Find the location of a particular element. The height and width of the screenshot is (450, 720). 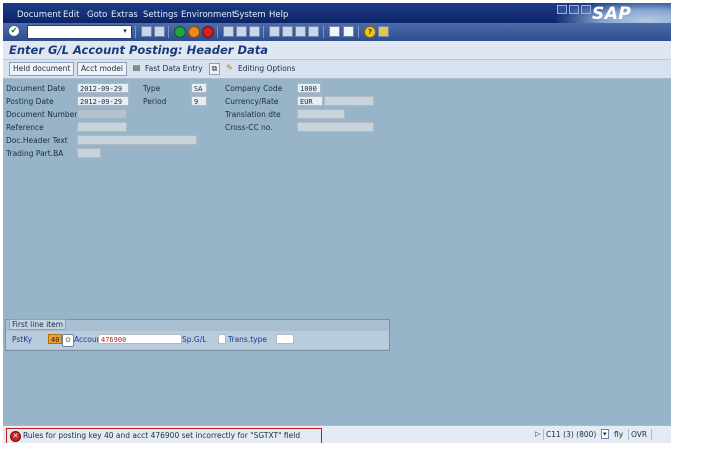

document-date-label: Document Date is located at coordinates (36, 88).